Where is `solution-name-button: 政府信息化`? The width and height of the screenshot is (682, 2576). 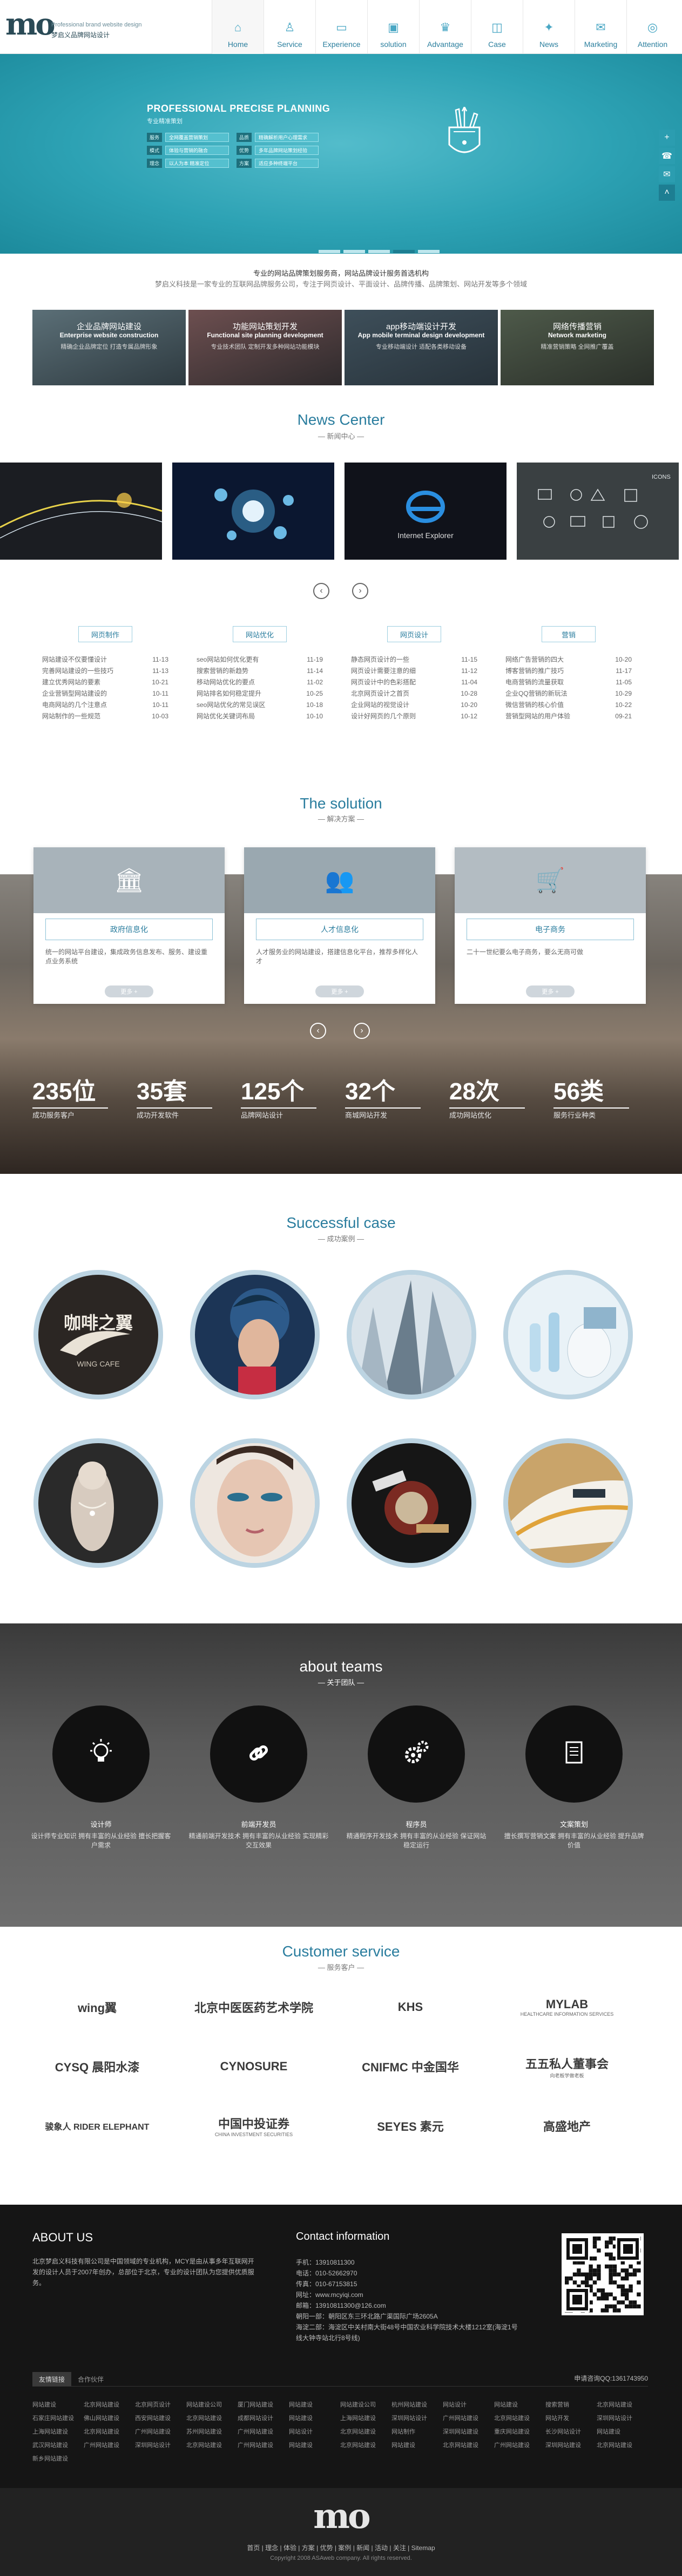 solution-name-button: 政府信息化 is located at coordinates (129, 929).